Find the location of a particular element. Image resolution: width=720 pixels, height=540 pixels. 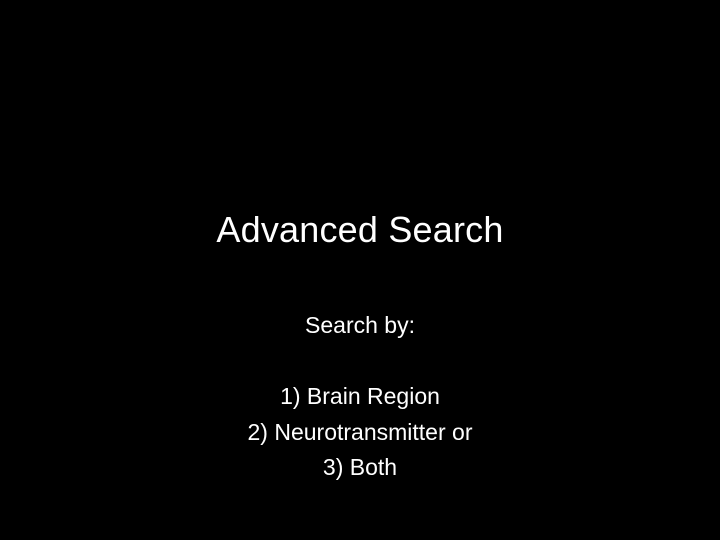

option-brain-region: 1) Brain Region is located at coordinates (360, 396).